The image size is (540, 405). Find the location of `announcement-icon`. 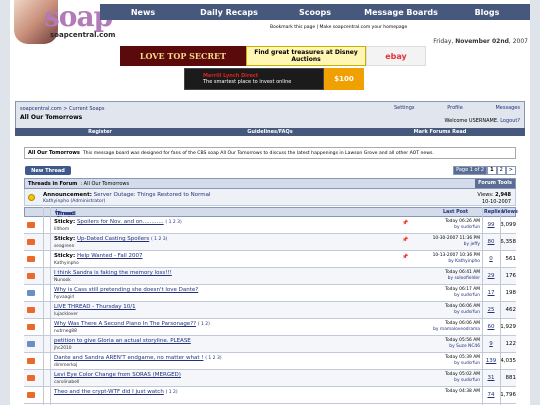

announcement-icon is located at coordinates (31, 197).